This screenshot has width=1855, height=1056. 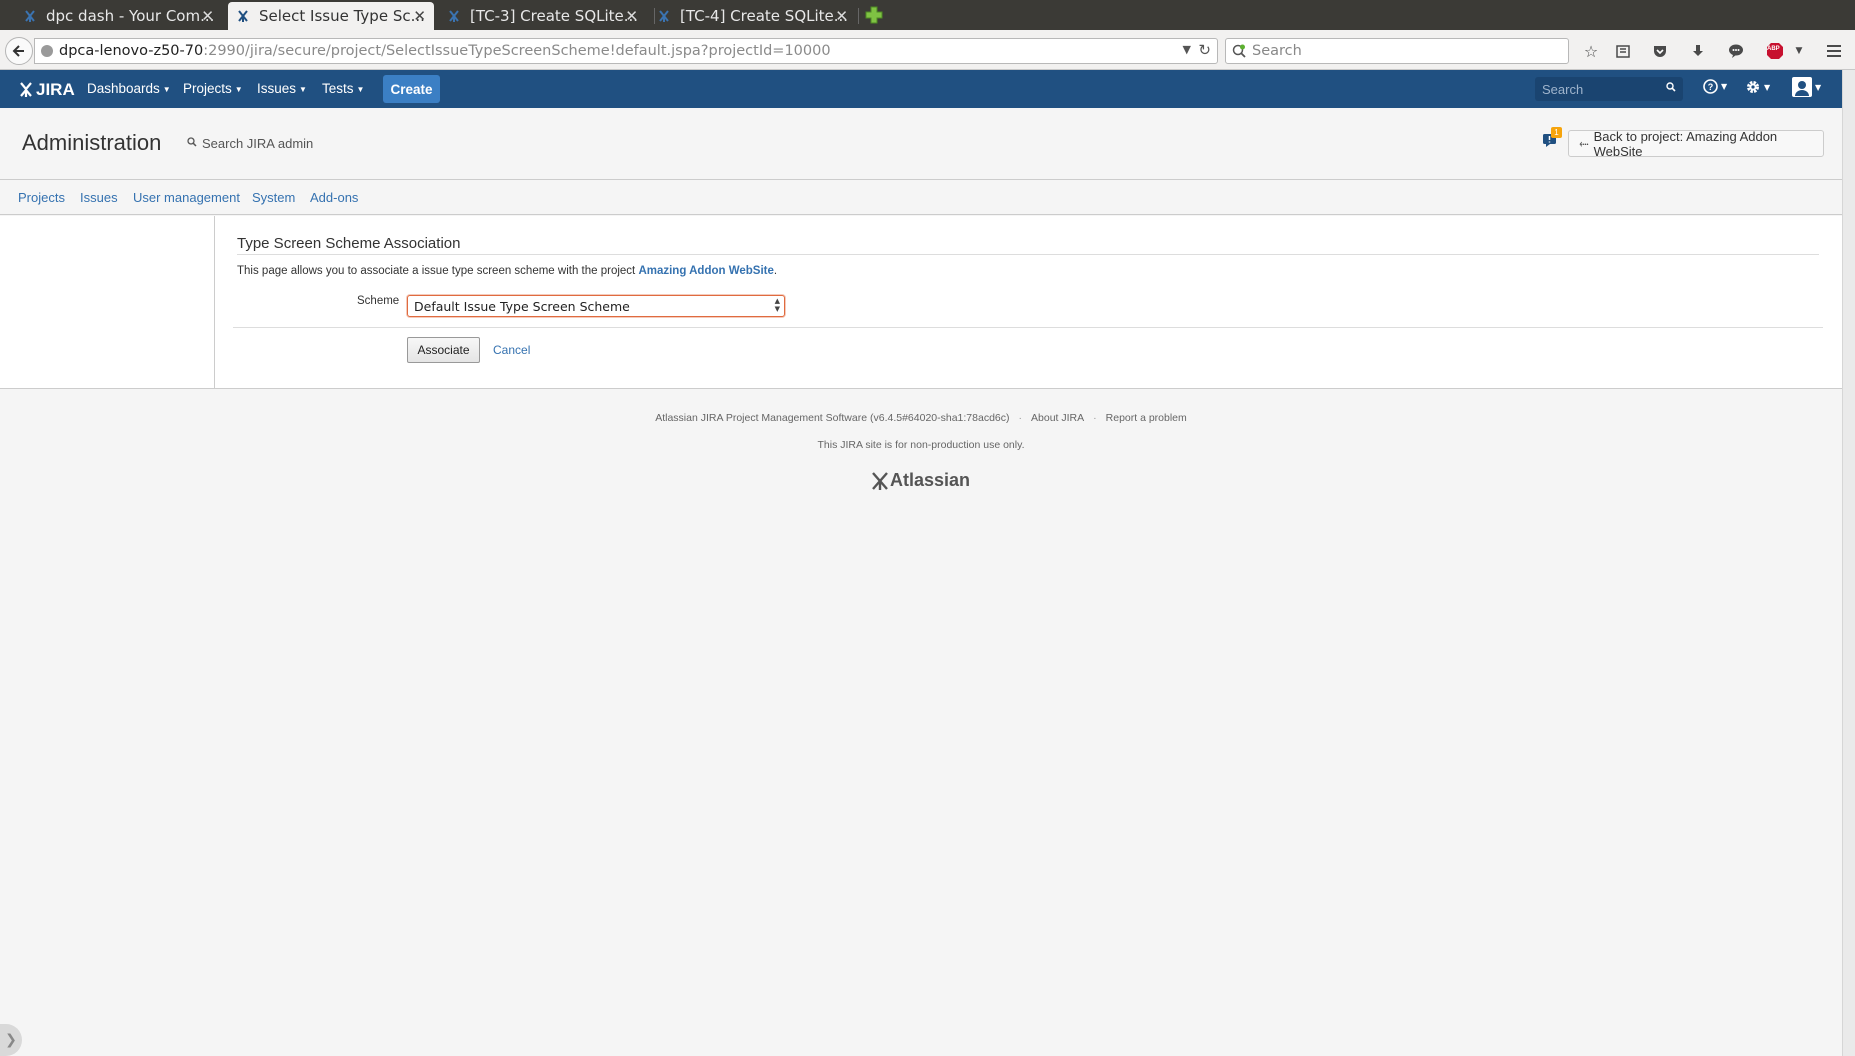 I want to click on sidebar-toggle-chevron-right-icon: ❯, so click(x=11, y=1040).